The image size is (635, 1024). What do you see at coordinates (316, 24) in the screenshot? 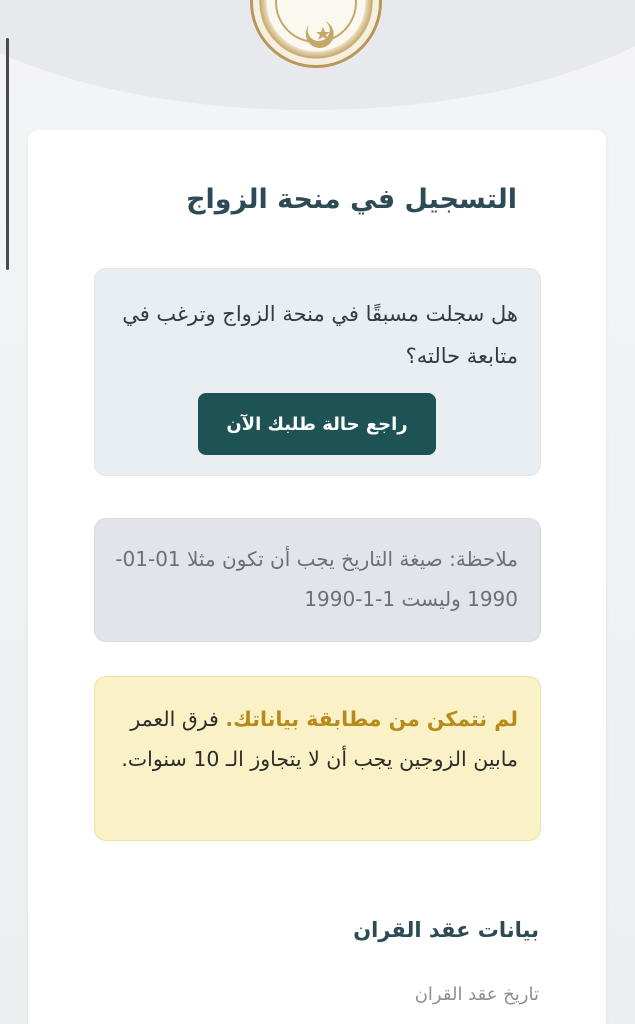
I see `emblem-icon` at bounding box center [316, 24].